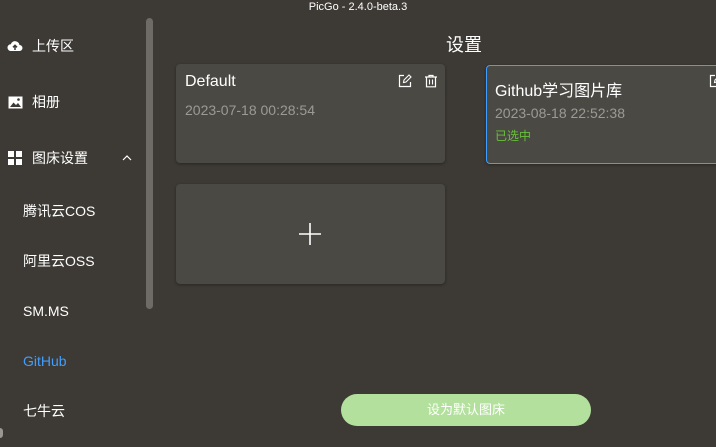 This screenshot has width=716, height=447. What do you see at coordinates (127, 157) in the screenshot?
I see `chevron-up-icon` at bounding box center [127, 157].